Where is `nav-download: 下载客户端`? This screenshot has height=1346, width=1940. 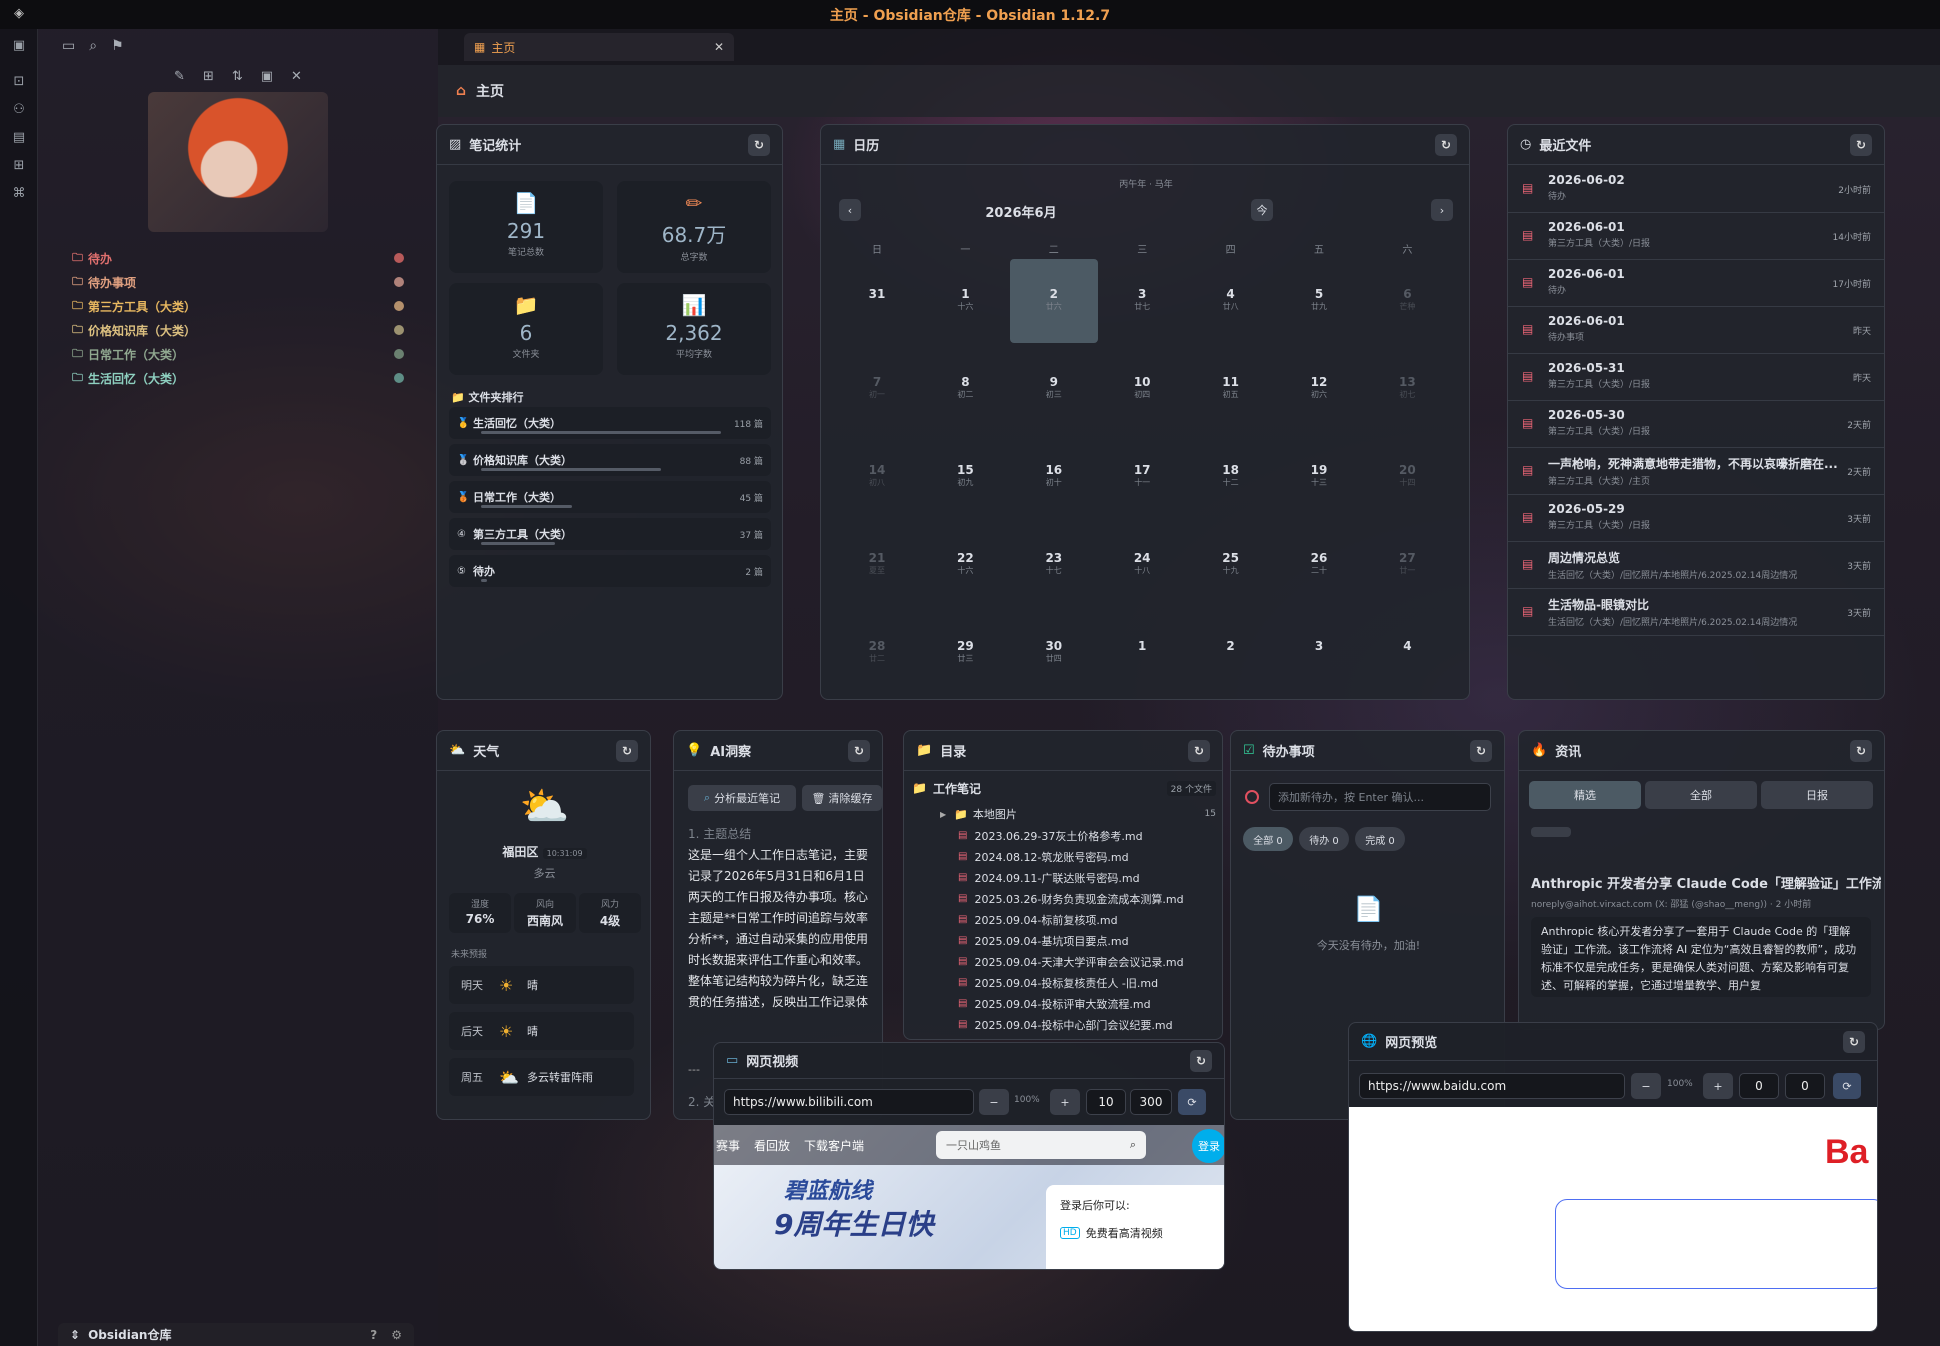 nav-download: 下载客户端 is located at coordinates (834, 1145).